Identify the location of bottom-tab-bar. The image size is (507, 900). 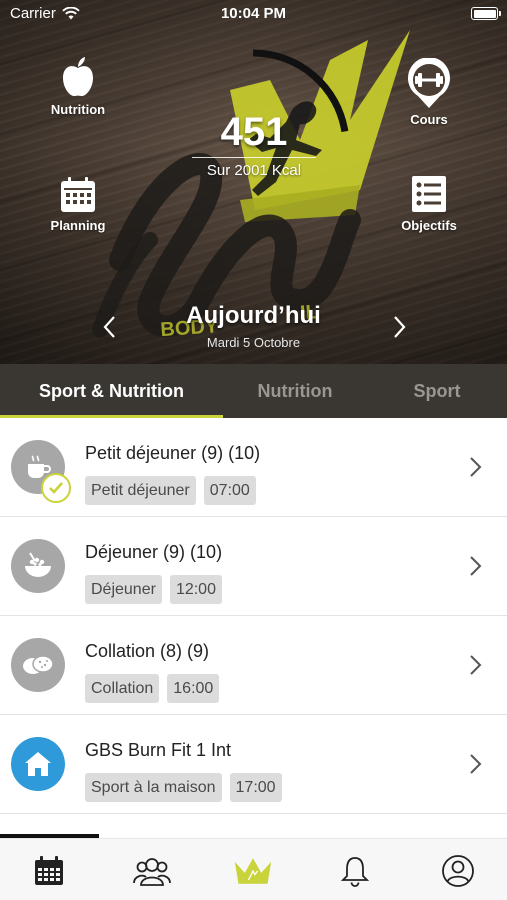
(253, 869).